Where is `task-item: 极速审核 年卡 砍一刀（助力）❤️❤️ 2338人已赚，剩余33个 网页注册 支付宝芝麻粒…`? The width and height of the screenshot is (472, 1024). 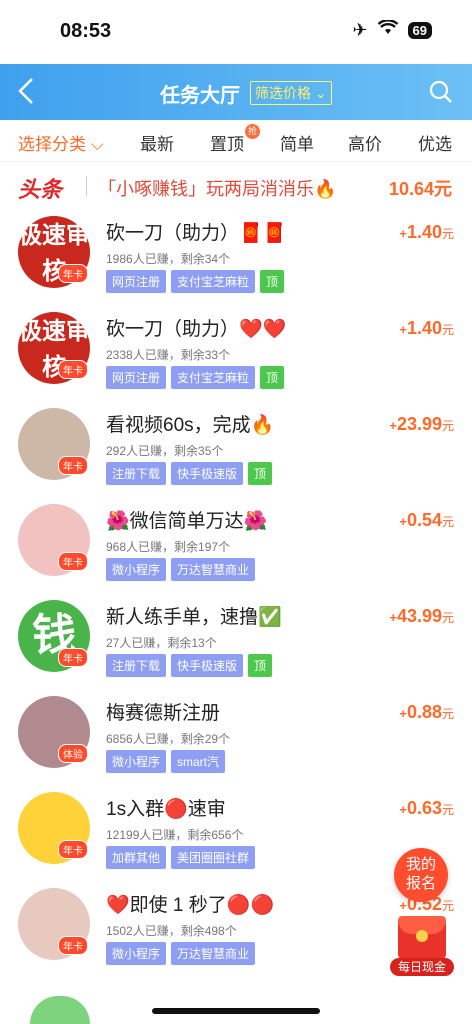
task-item: 极速审核 年卡 砍一刀（助力）❤️❤️ 2338人已赚，剩余33个 网页注册 支付宝芝麻粒… is located at coordinates (236, 352).